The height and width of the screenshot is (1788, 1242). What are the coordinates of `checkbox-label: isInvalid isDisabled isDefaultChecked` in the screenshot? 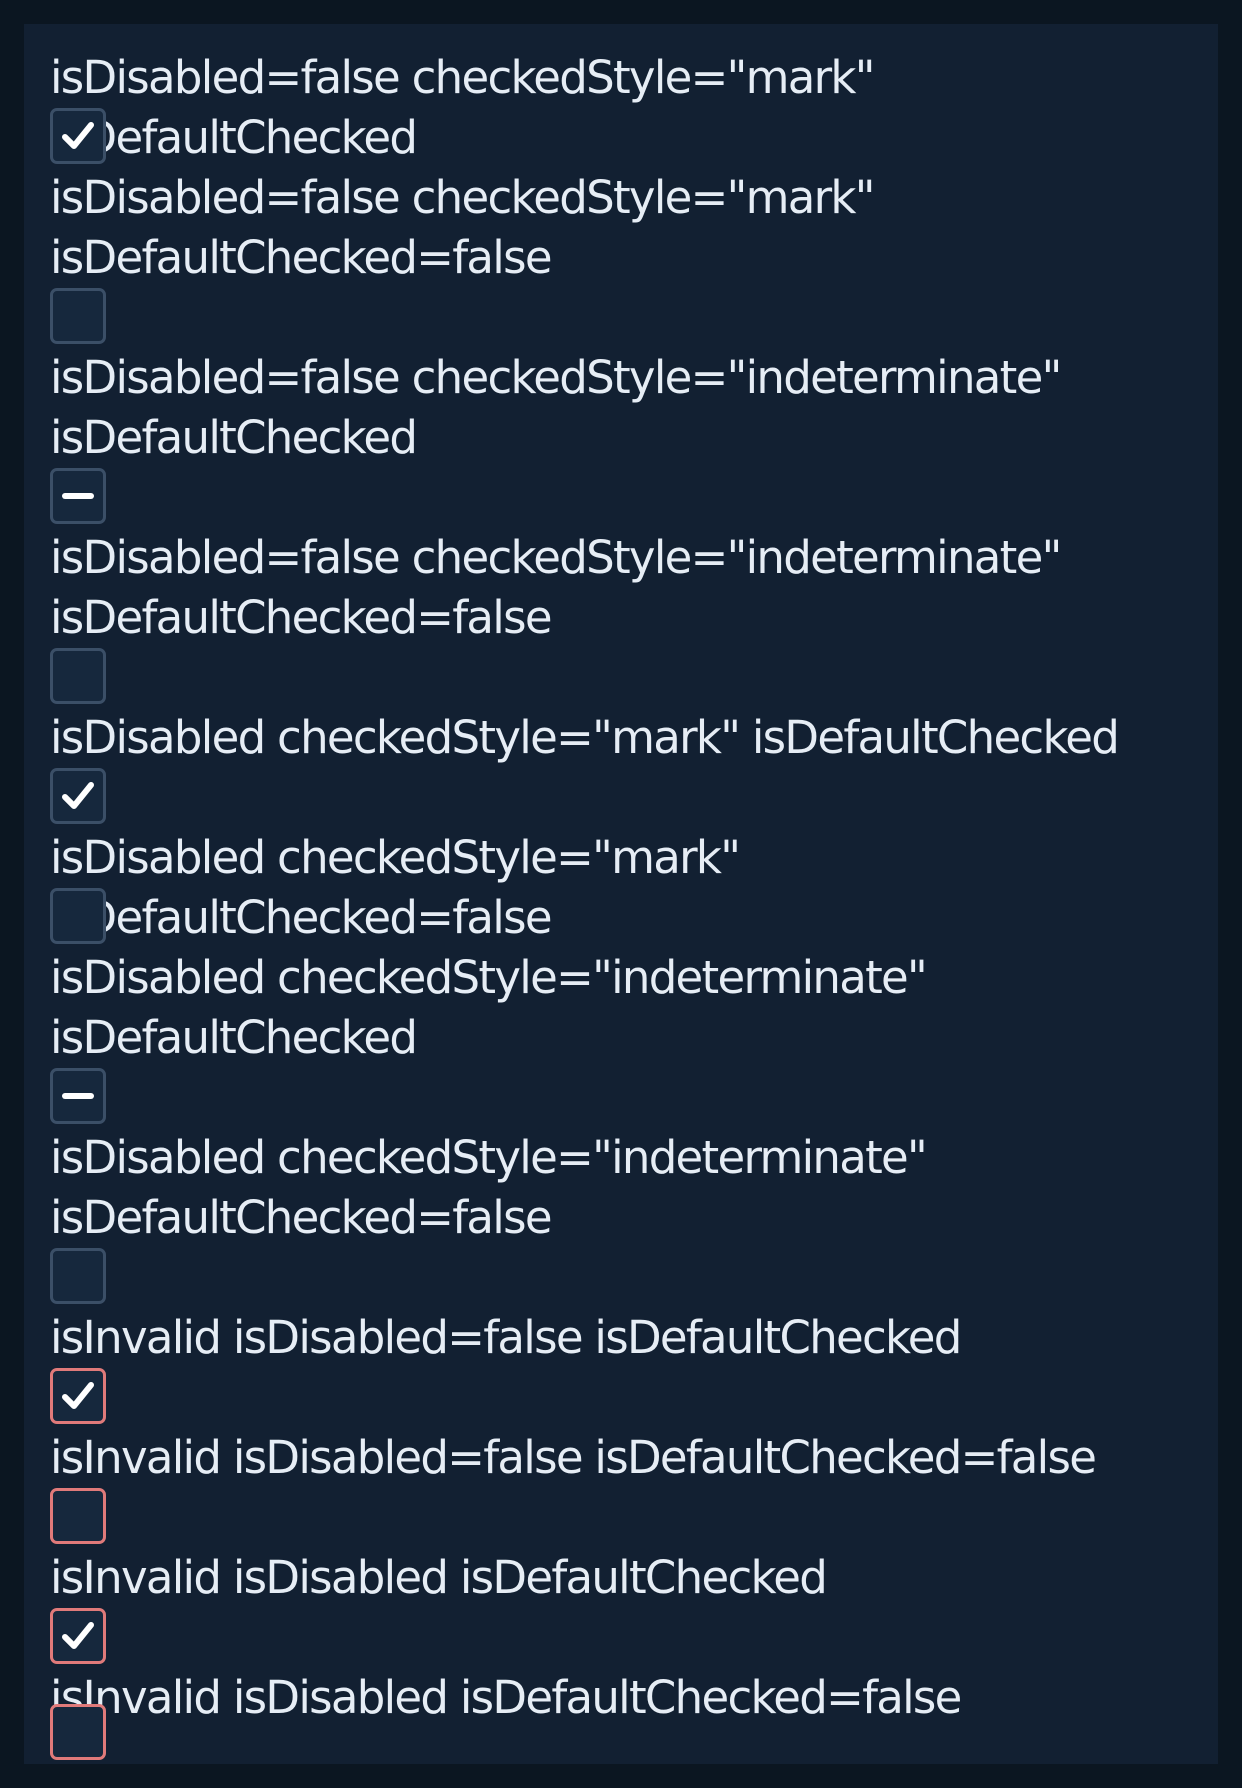 It's located at (439, 1577).